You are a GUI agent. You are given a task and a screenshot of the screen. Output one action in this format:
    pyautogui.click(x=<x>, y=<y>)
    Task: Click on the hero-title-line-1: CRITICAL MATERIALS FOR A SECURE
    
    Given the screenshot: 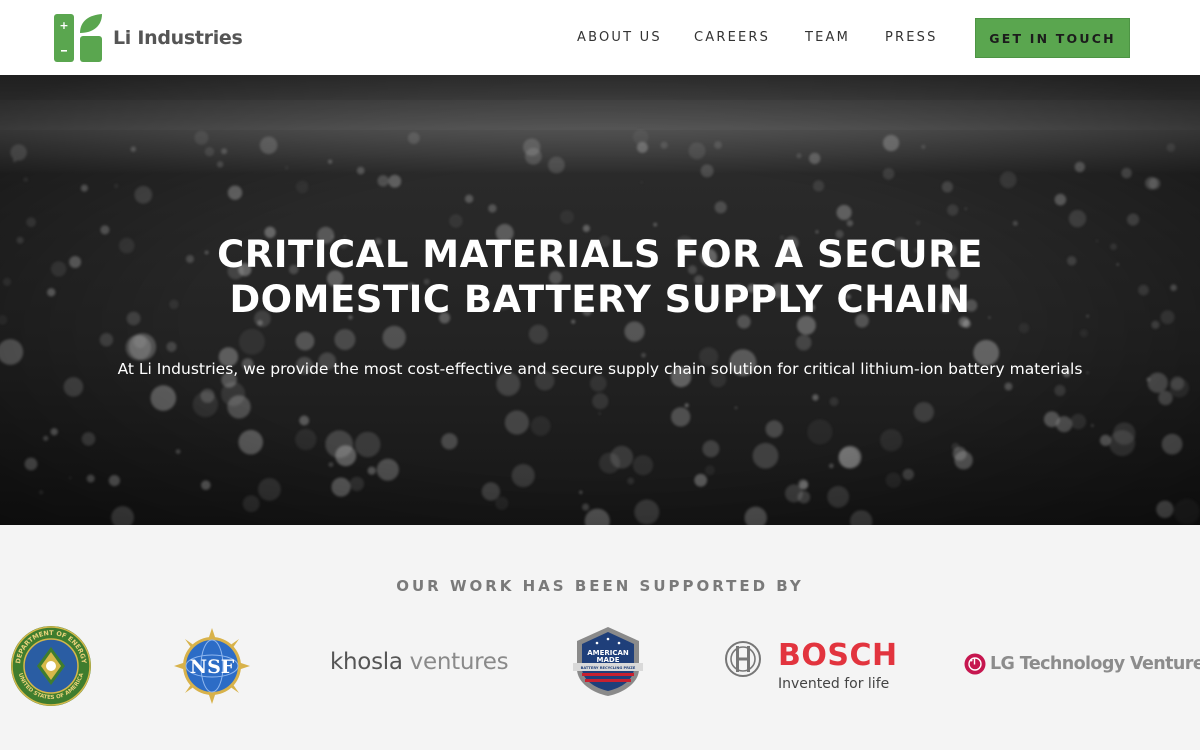 What is the action you would take?
    pyautogui.click(x=600, y=254)
    